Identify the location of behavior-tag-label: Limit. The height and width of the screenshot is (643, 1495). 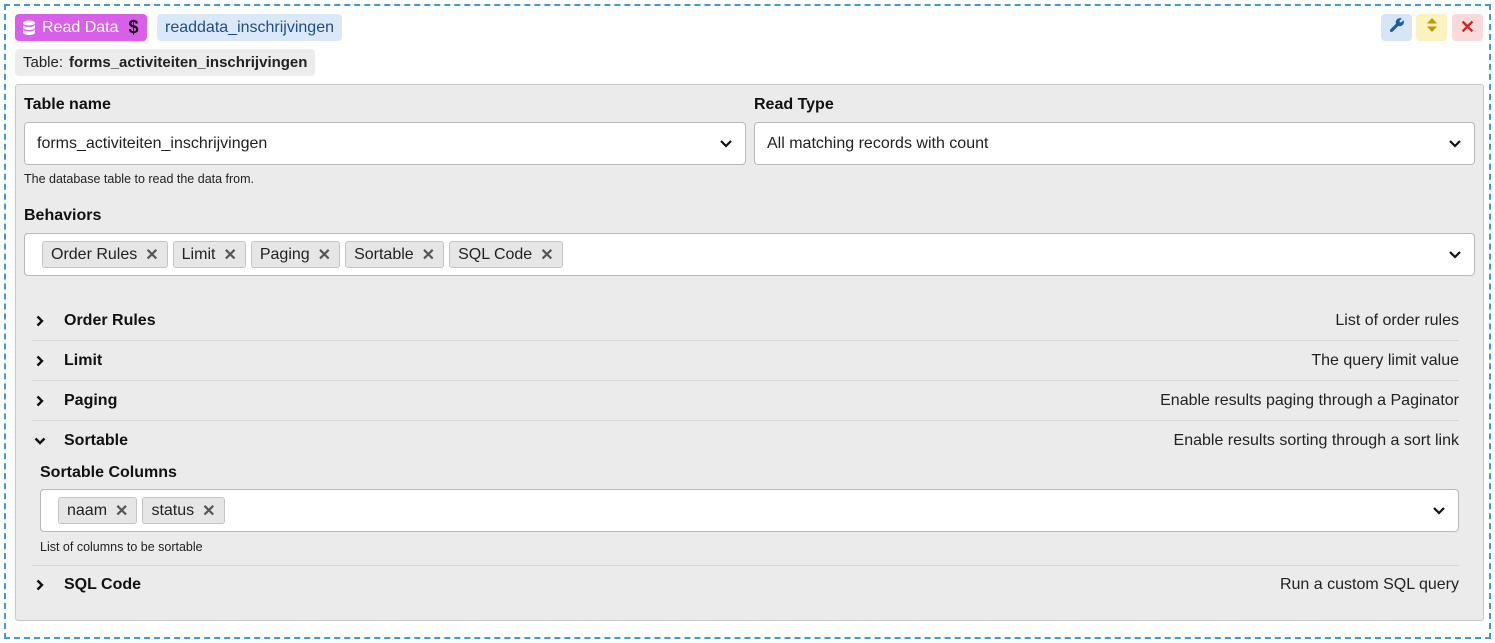
(198, 254).